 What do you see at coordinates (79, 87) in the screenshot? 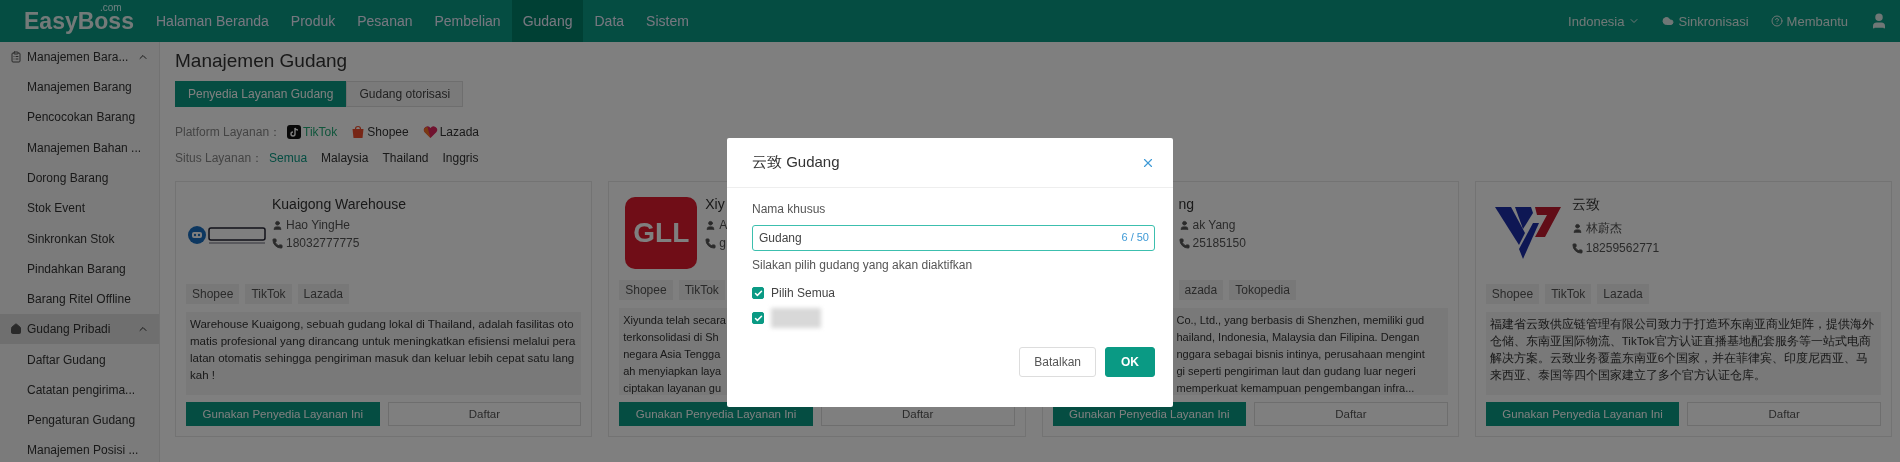
I see `sidebar-item: Manajemen Barang` at bounding box center [79, 87].